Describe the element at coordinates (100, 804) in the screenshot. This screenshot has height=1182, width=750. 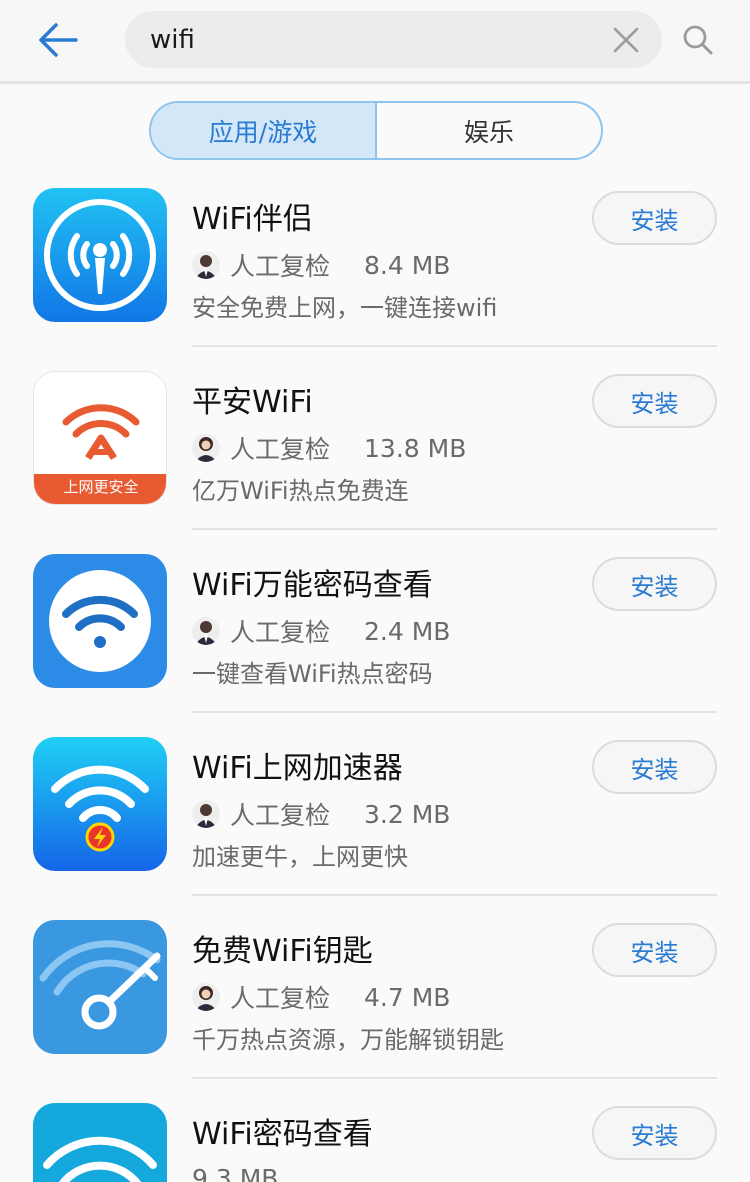
I see `wifi-lightning-icon` at that location.